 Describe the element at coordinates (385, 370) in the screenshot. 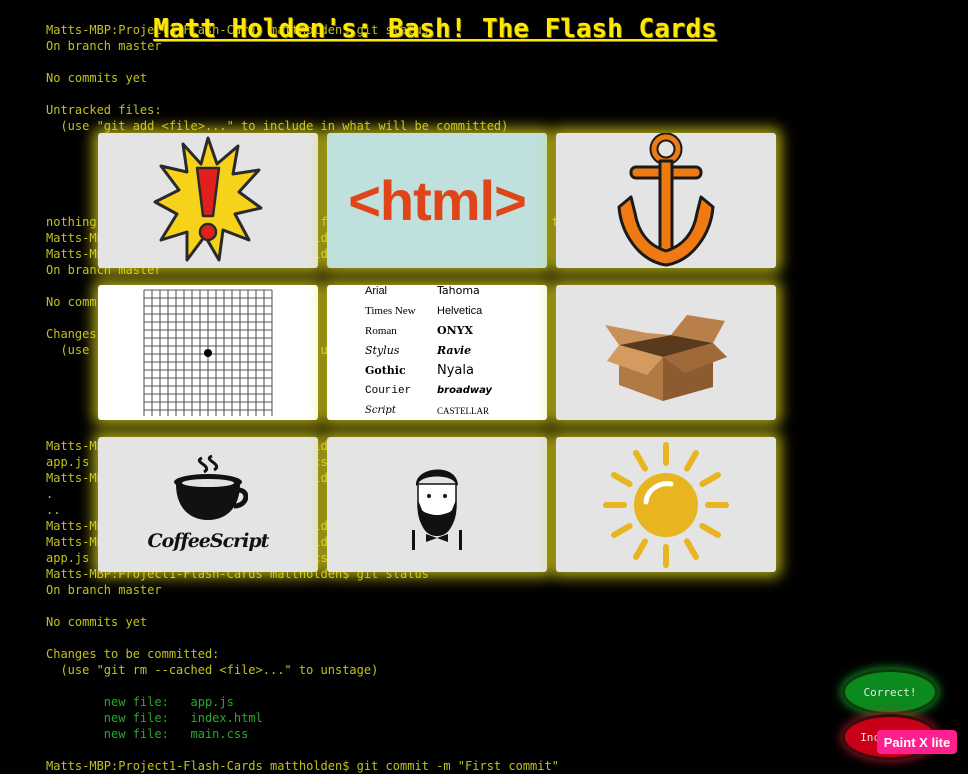

I see `font-sample: Gothic` at that location.